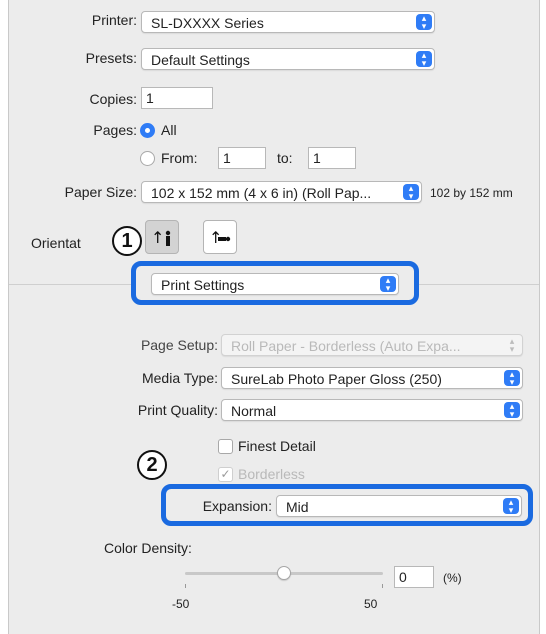 The image size is (546, 634). Describe the element at coordinates (399, 506) in the screenshot. I see `expansion-popup: Mid ▴ ▾` at that location.